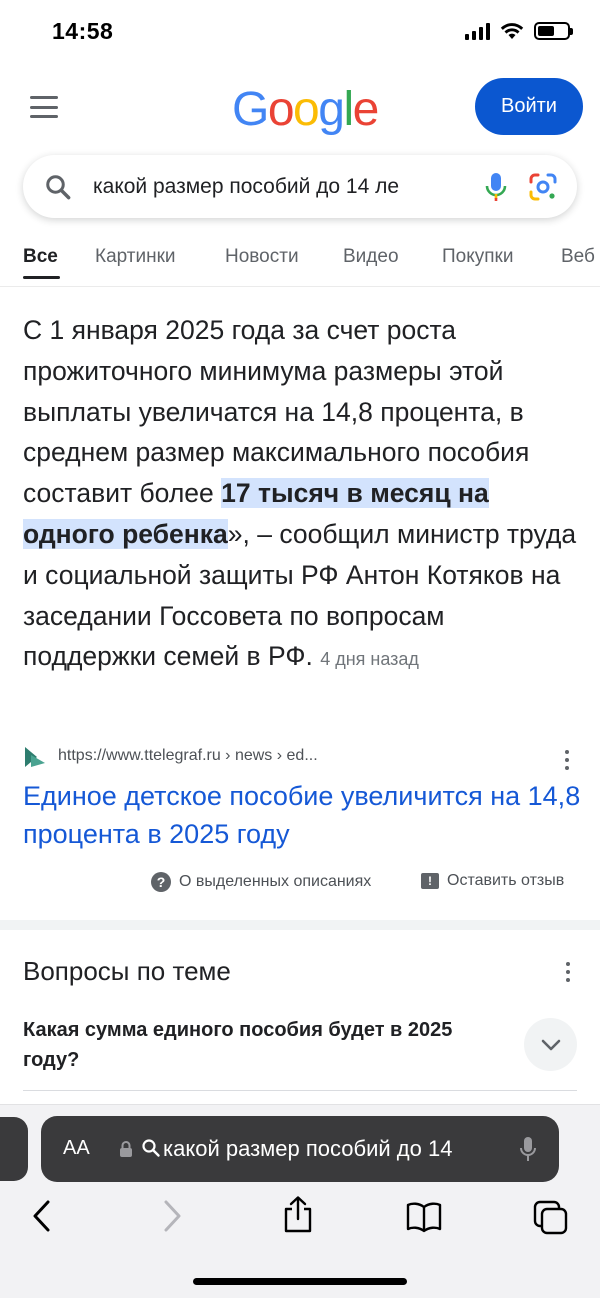 The height and width of the screenshot is (1298, 600). I want to click on snippet-age: 4 дня назад, so click(369, 659).